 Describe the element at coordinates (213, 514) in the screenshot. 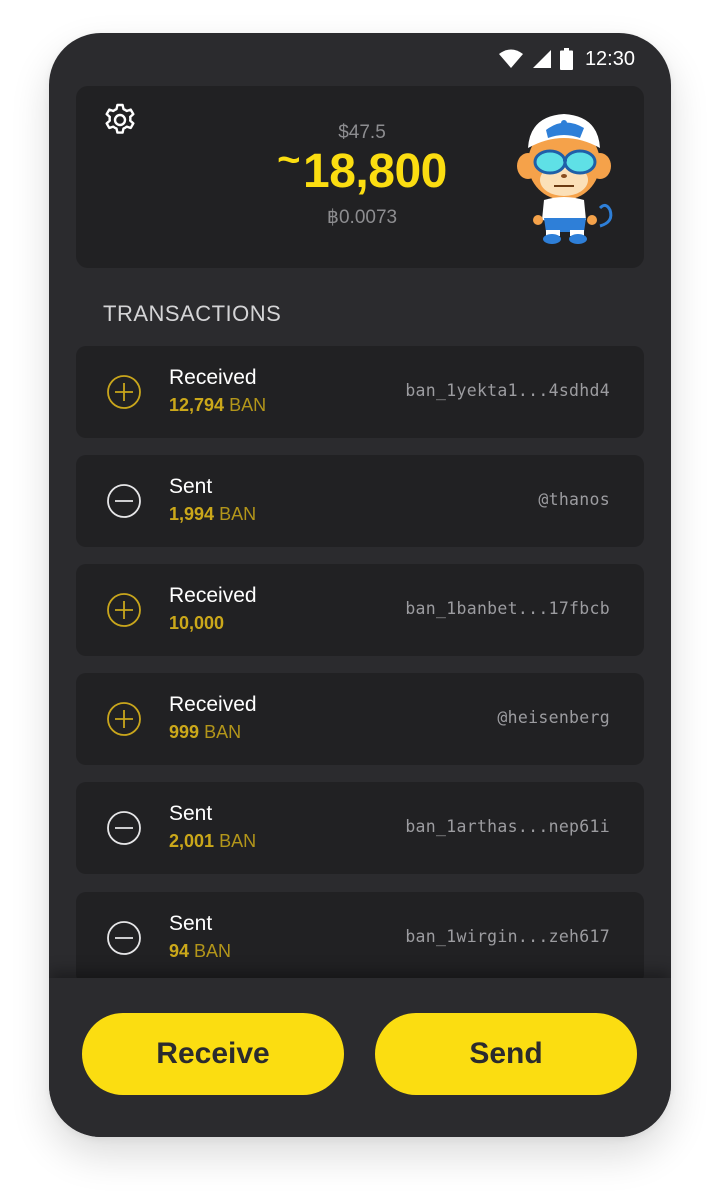

I see `transaction-amount: 1,994 BAN` at that location.